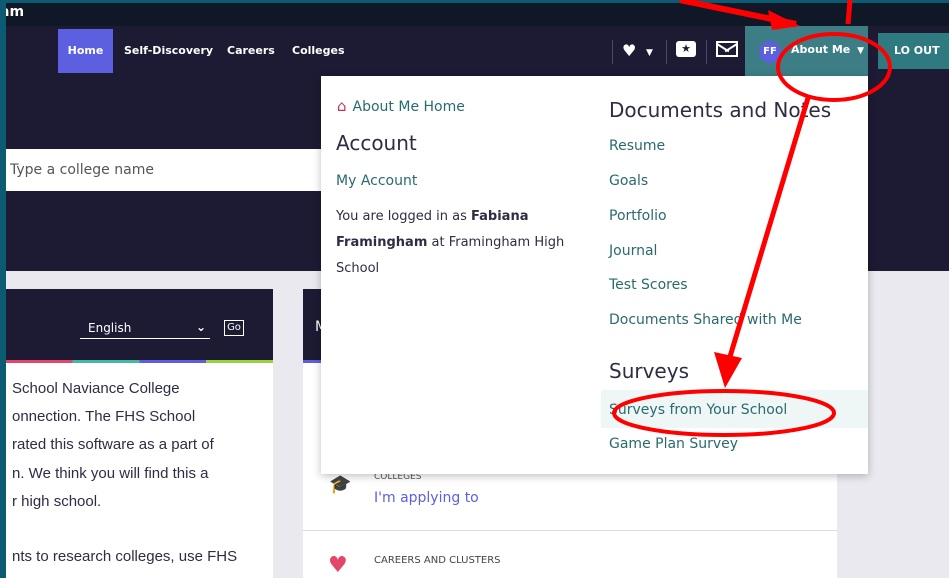 This screenshot has height=578, width=949. Describe the element at coordinates (913, 51) in the screenshot. I see `logout-button: LO OUT` at that location.